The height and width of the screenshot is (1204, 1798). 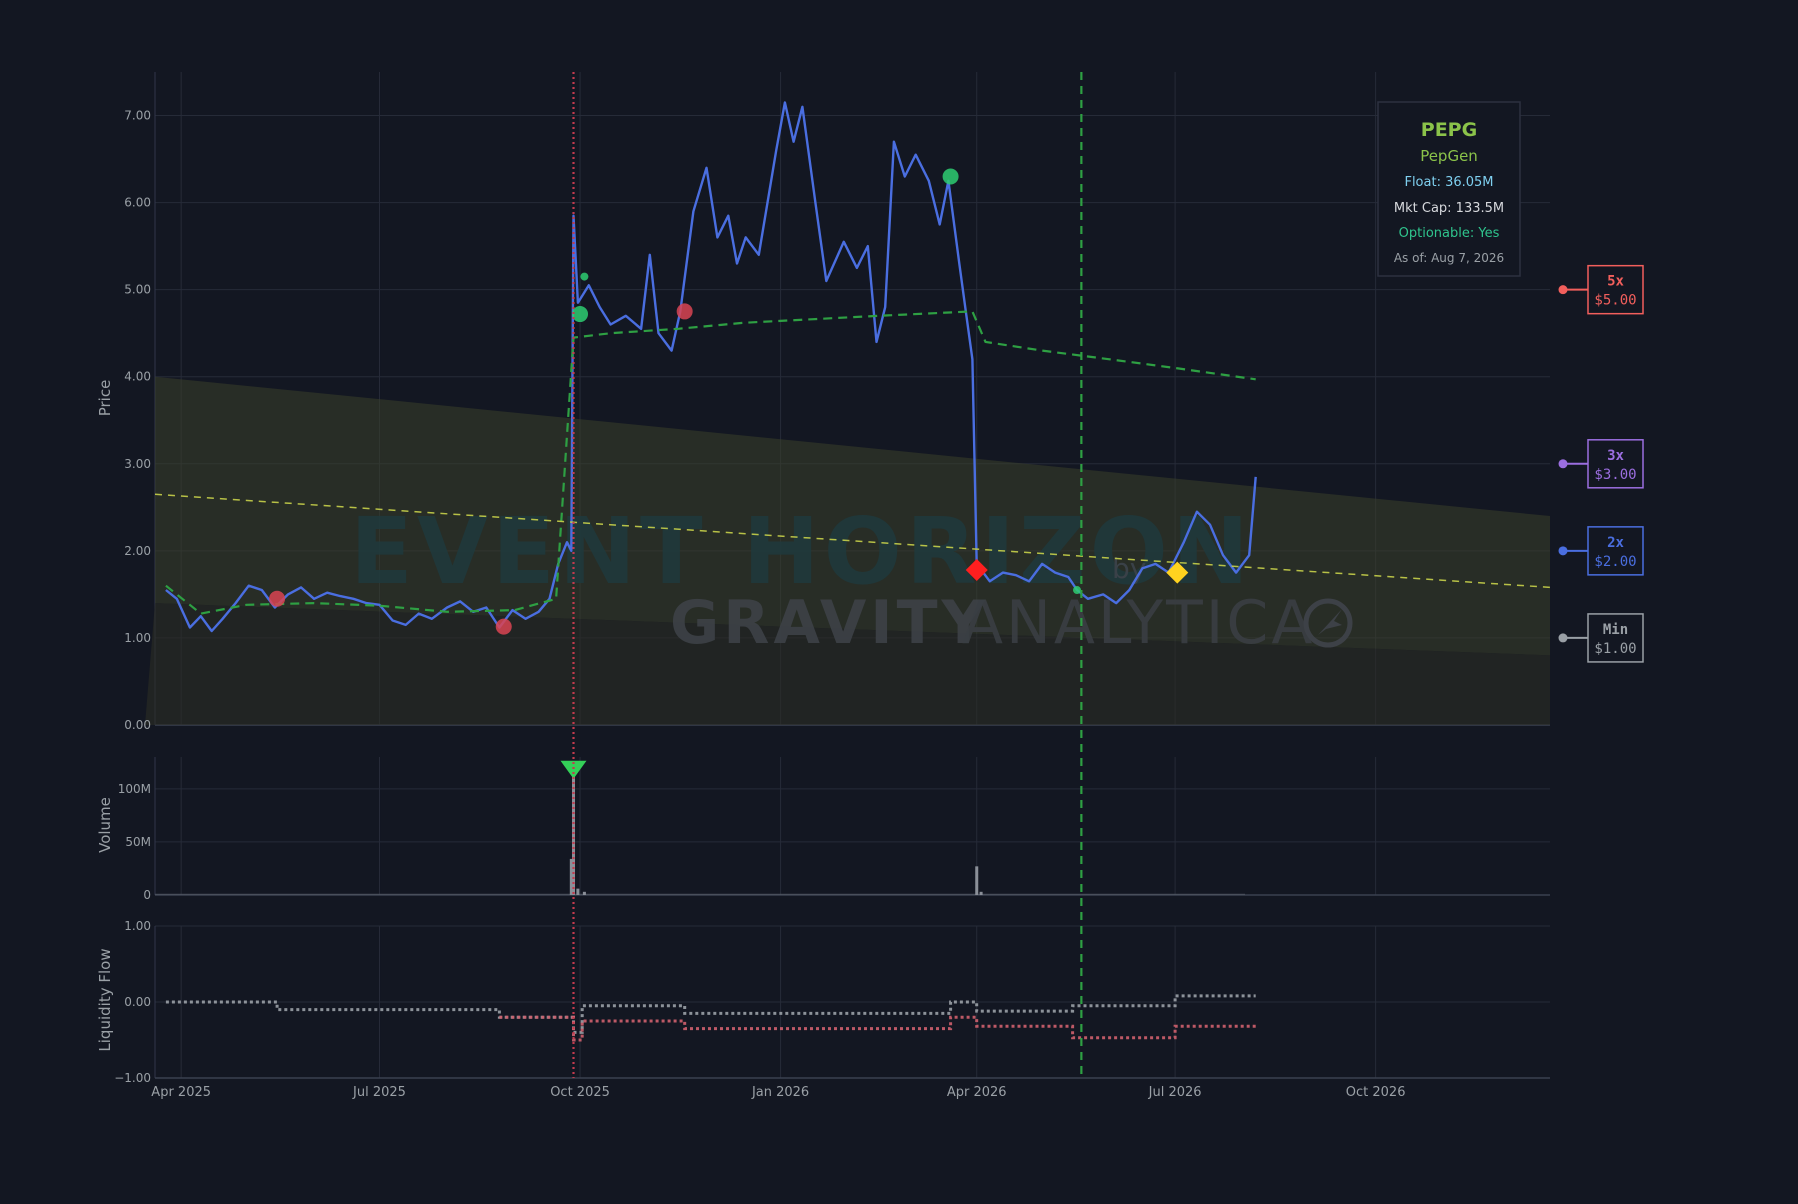 What do you see at coordinates (132, 1078) in the screenshot?
I see `y-tick-label: −1.00` at bounding box center [132, 1078].